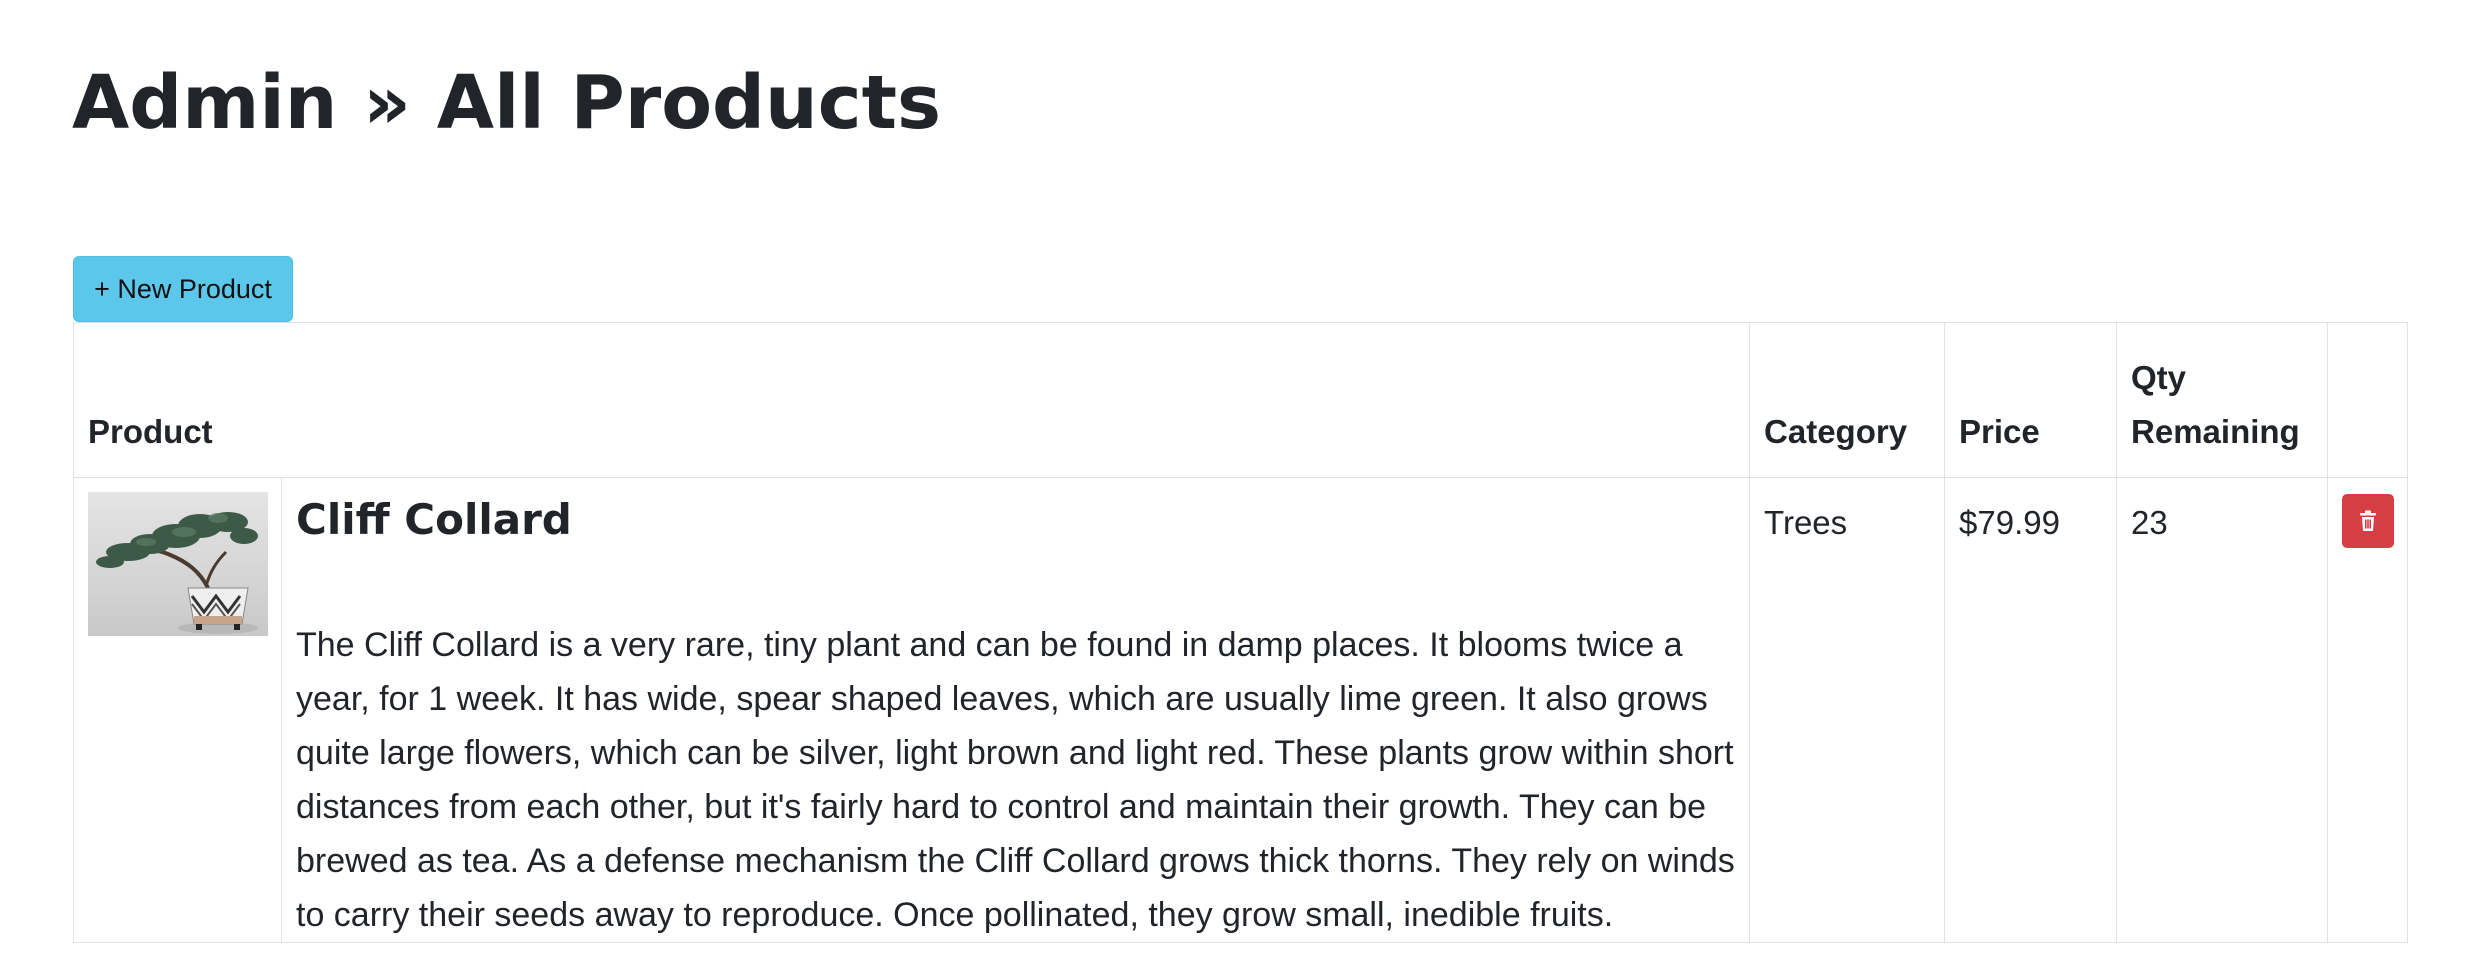  What do you see at coordinates (911, 400) in the screenshot?
I see `column-header-product: Product` at bounding box center [911, 400].